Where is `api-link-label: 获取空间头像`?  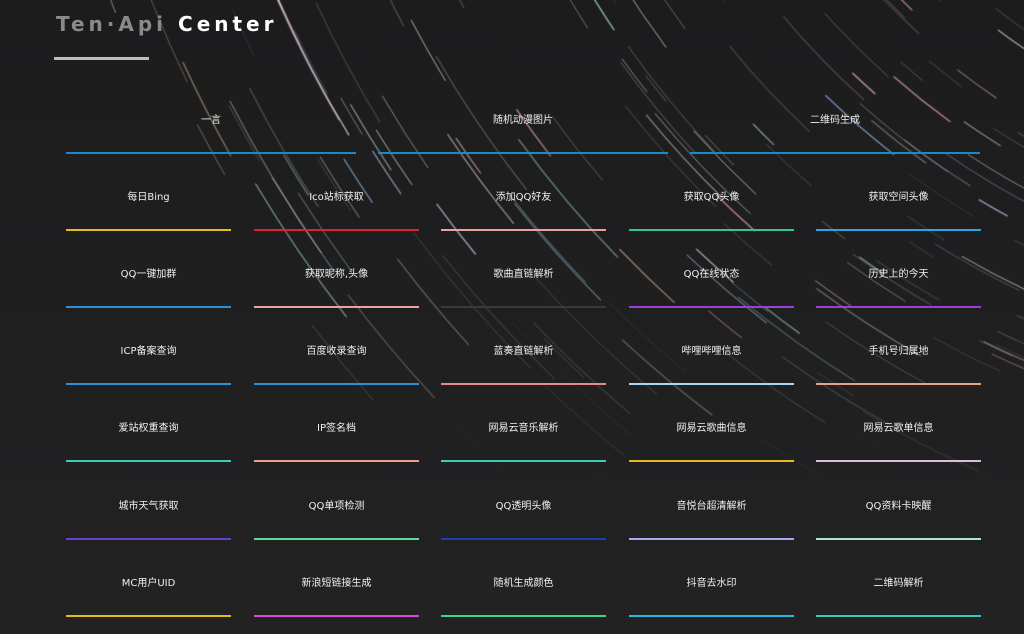 api-link-label: 获取空间头像 is located at coordinates (898, 197).